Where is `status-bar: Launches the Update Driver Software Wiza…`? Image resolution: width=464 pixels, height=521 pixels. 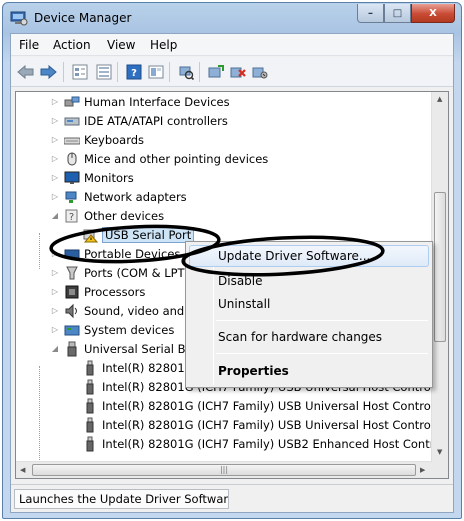
status-bar: Launches the Update Driver Software Wiza… is located at coordinates (232, 498).